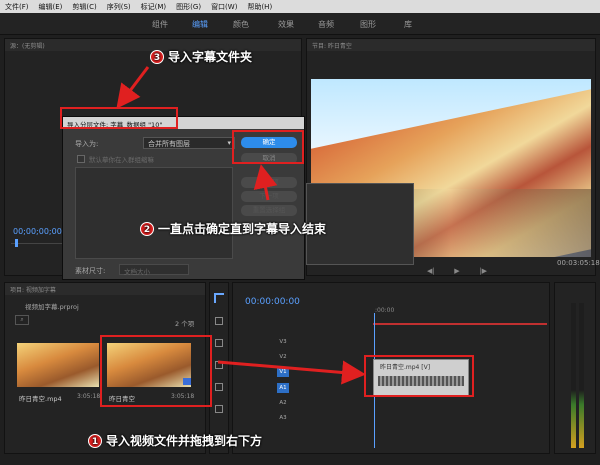 Image resolution: width=600 pixels, height=465 pixels. I want to click on timeline-timecode: 00:00:00:00, so click(272, 302).